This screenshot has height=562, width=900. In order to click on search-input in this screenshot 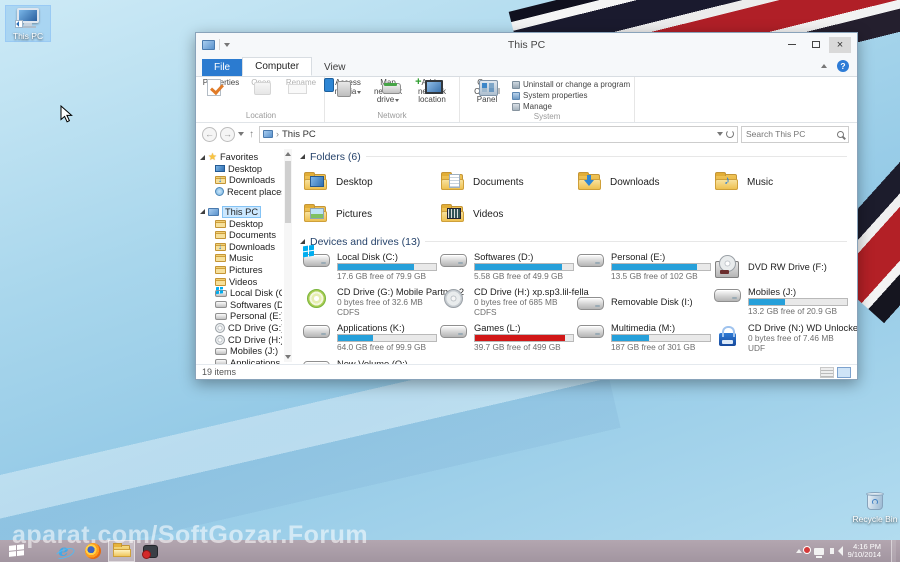, I will do `click(790, 134)`.